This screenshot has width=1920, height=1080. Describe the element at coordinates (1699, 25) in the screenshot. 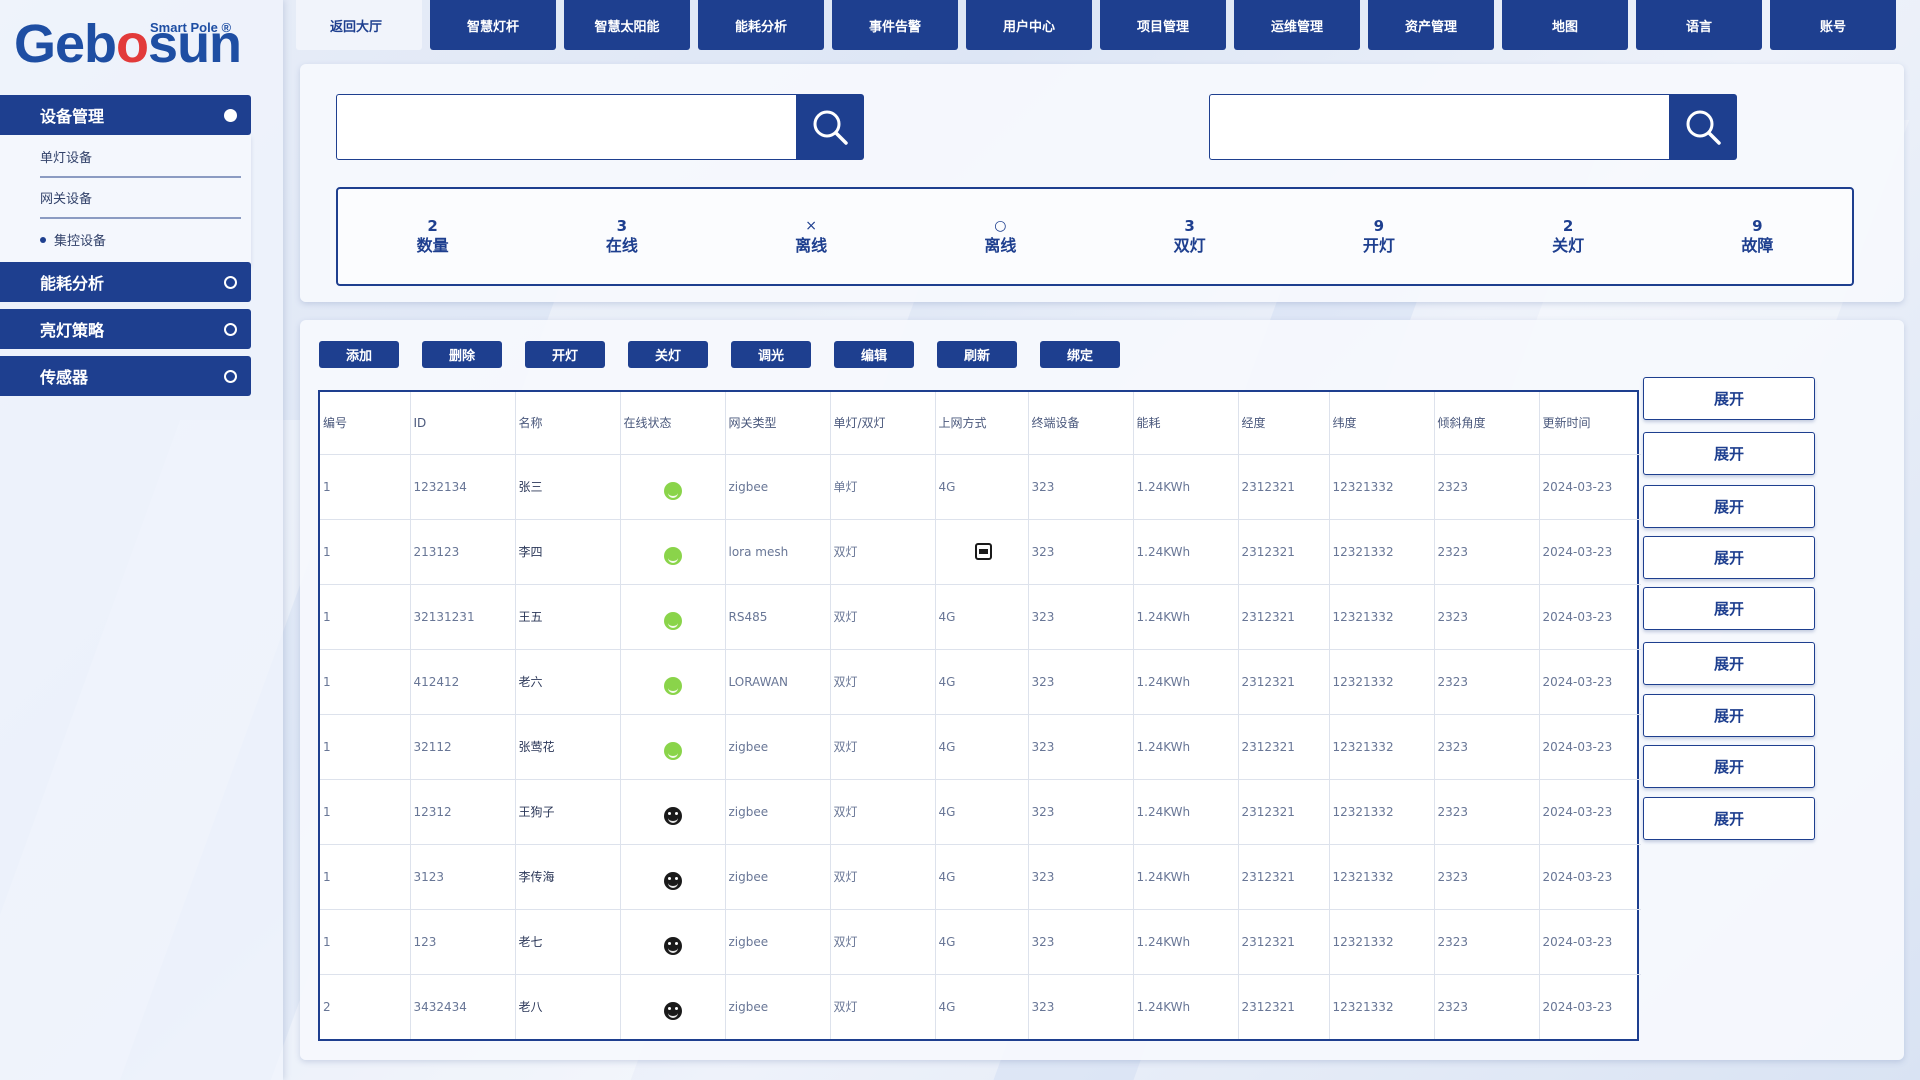

I see `tab-language: 语言` at that location.